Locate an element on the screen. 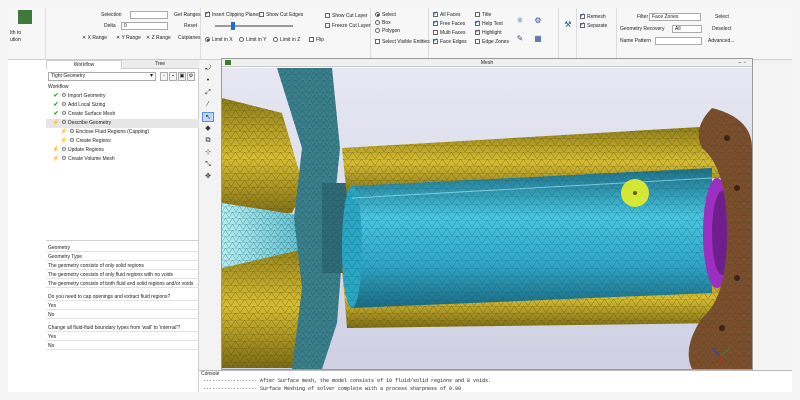 The height and width of the screenshot is (400, 800). ribbon-start-label-2: ution is located at coordinates (15, 40).